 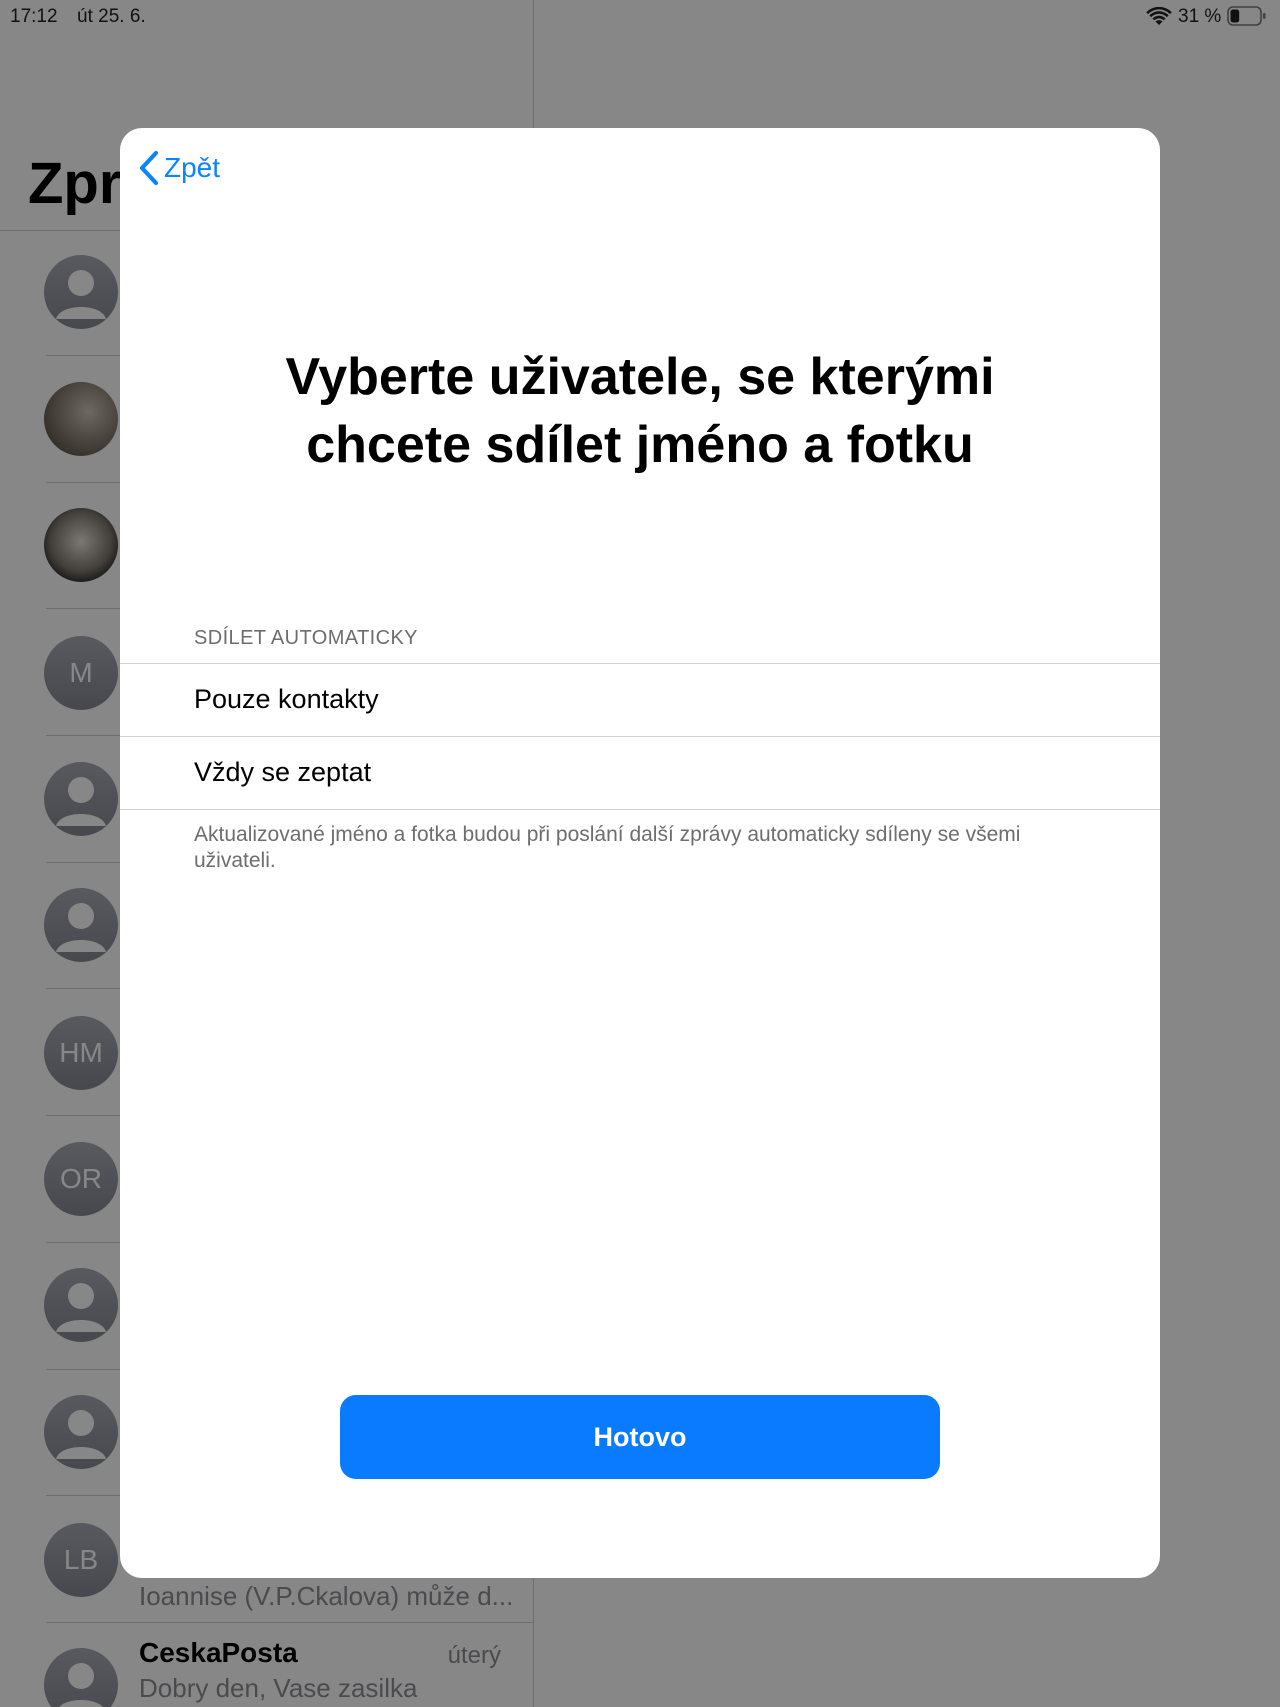 What do you see at coordinates (640, 445) in the screenshot?
I see `sheet-title-line-2: chcete sdílet jméno a fotku` at bounding box center [640, 445].